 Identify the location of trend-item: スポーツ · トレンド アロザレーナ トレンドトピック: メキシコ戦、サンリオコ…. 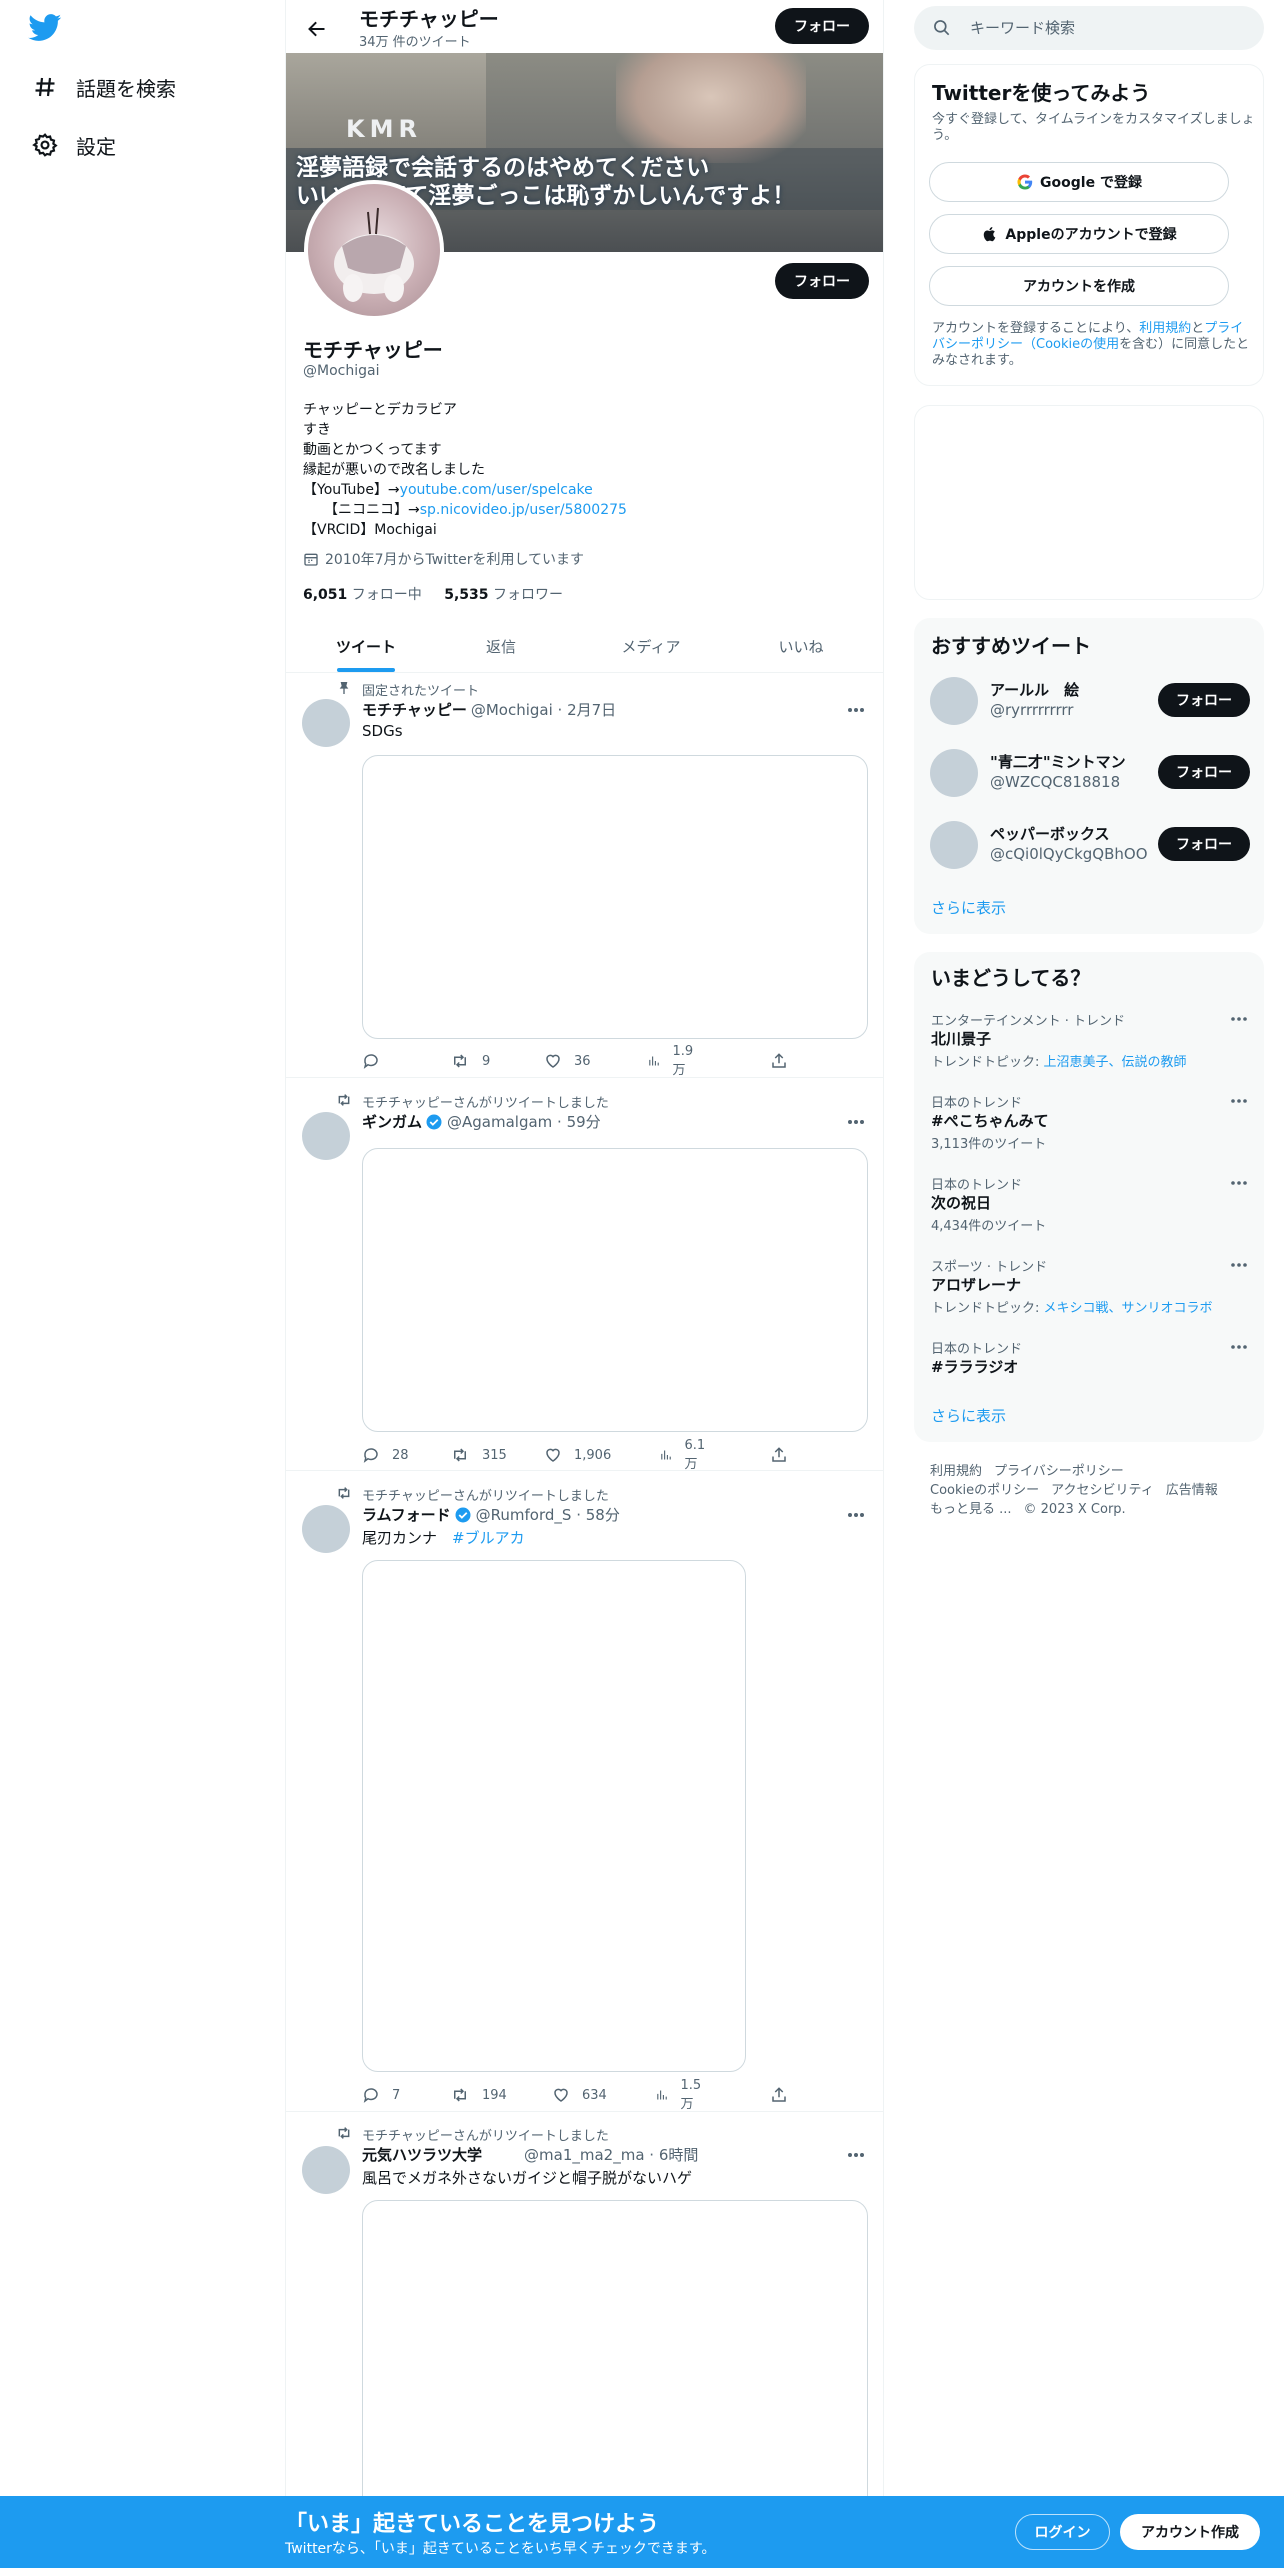
(1089, 1297).